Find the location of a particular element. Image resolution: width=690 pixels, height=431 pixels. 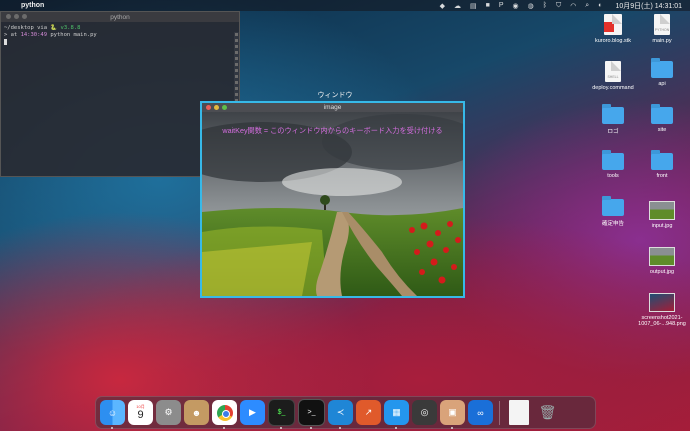

desktop-icon-label: screenshot2021-1007_06-...948.png is located at coordinates (662, 321).